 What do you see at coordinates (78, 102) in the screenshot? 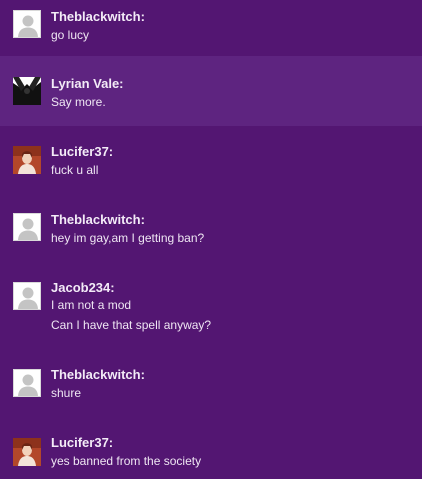
I see `message-text: Say more.` at bounding box center [78, 102].